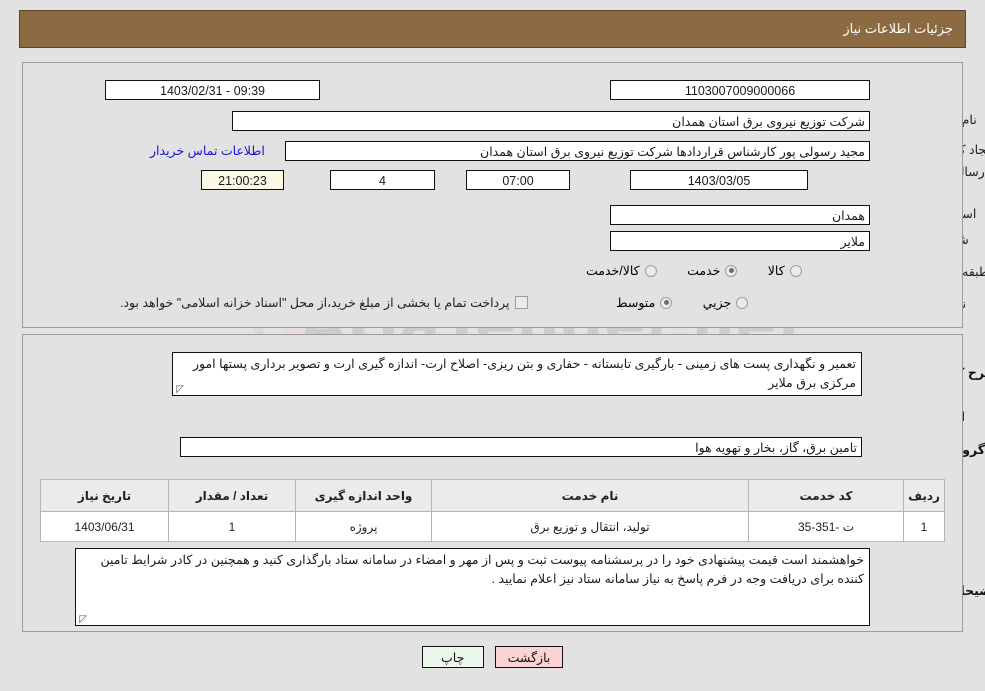  Describe the element at coordinates (212, 90) in the screenshot. I see `announce-value: 09:39 - 1403/02/31` at that location.